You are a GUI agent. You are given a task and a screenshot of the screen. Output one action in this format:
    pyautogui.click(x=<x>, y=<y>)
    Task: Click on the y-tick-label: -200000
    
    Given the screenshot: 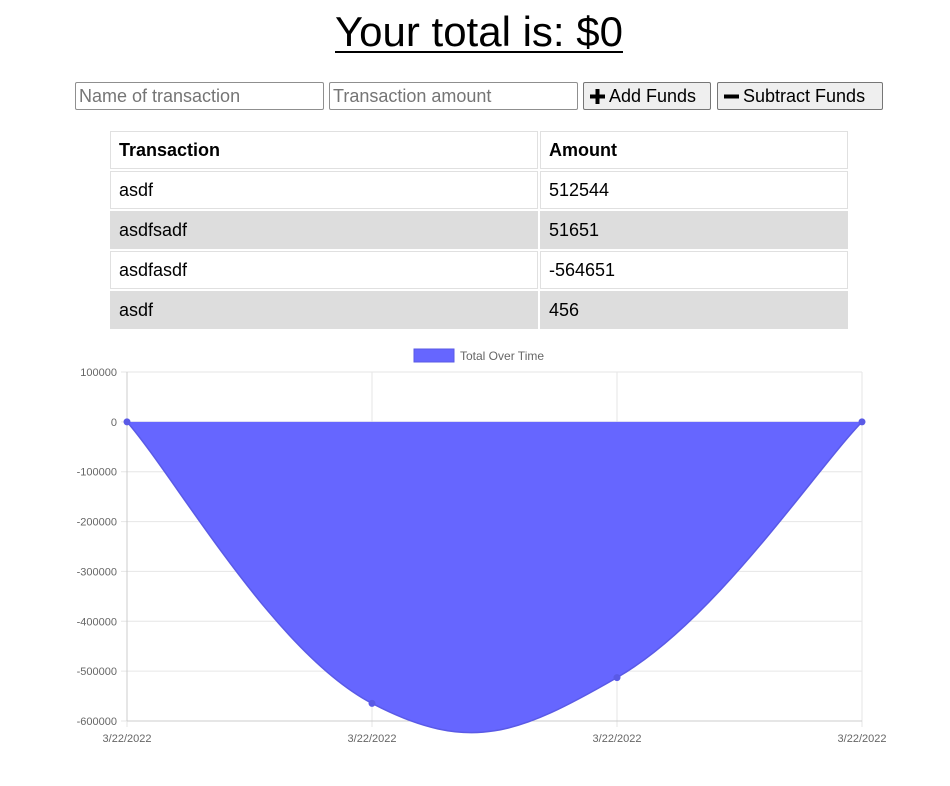 What is the action you would take?
    pyautogui.click(x=97, y=523)
    